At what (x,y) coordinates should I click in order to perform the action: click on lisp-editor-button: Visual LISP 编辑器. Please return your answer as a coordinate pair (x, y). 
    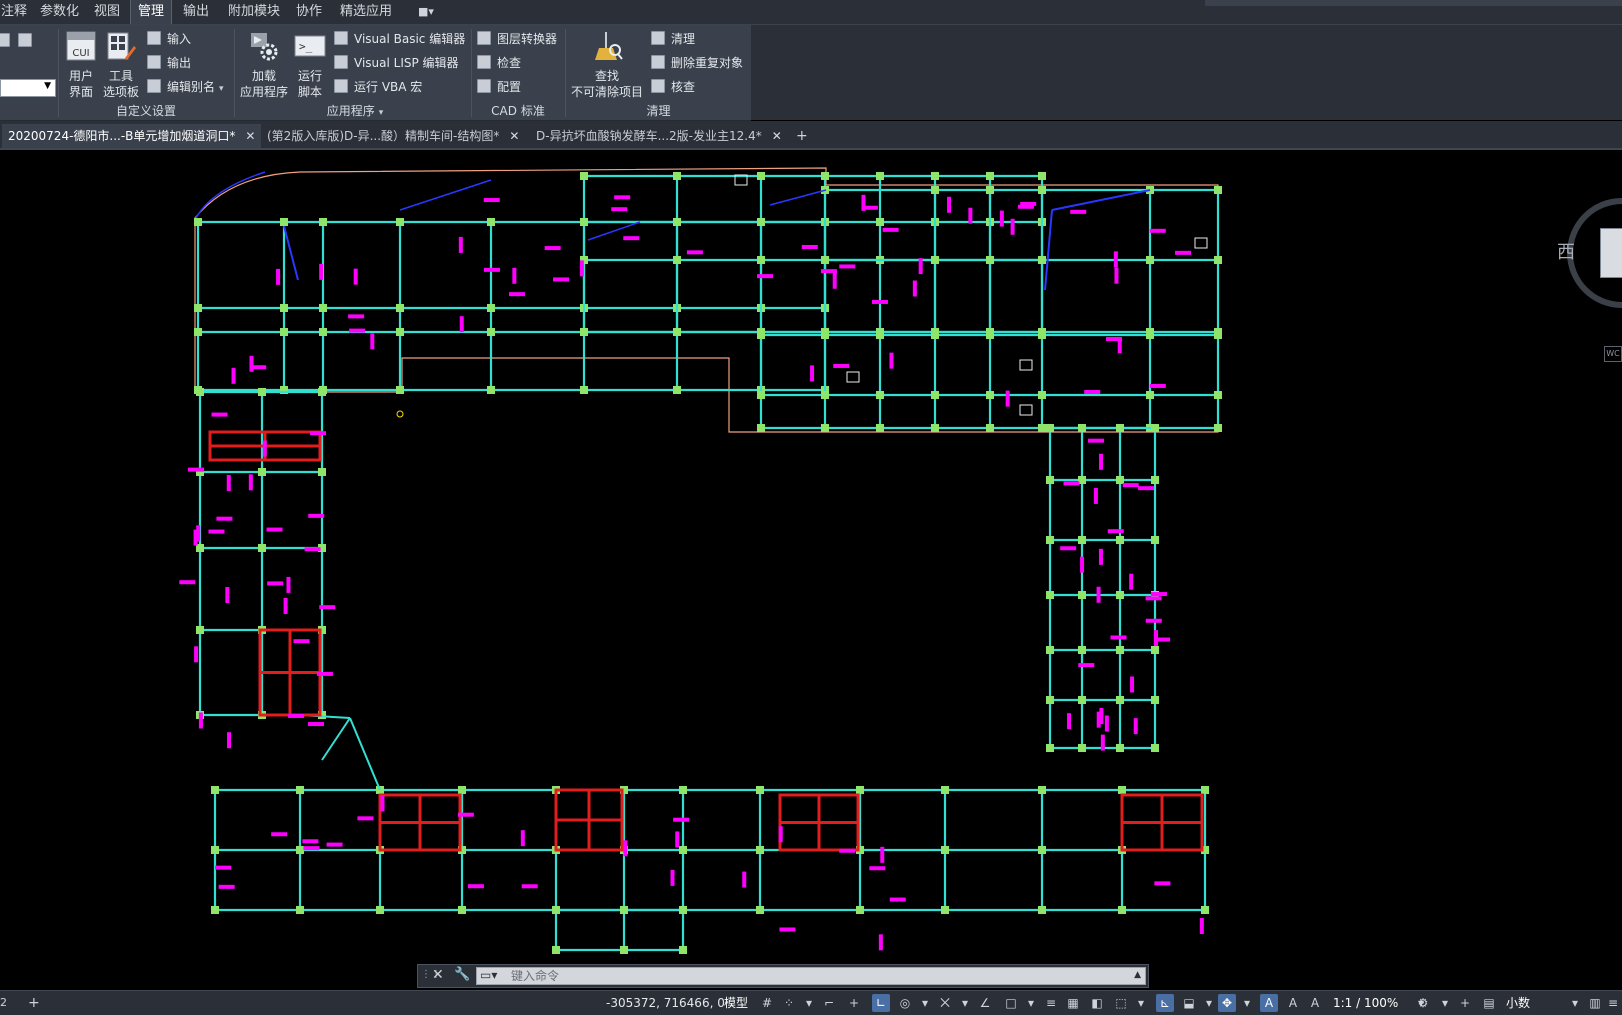
    Looking at the image, I should click on (396, 63).